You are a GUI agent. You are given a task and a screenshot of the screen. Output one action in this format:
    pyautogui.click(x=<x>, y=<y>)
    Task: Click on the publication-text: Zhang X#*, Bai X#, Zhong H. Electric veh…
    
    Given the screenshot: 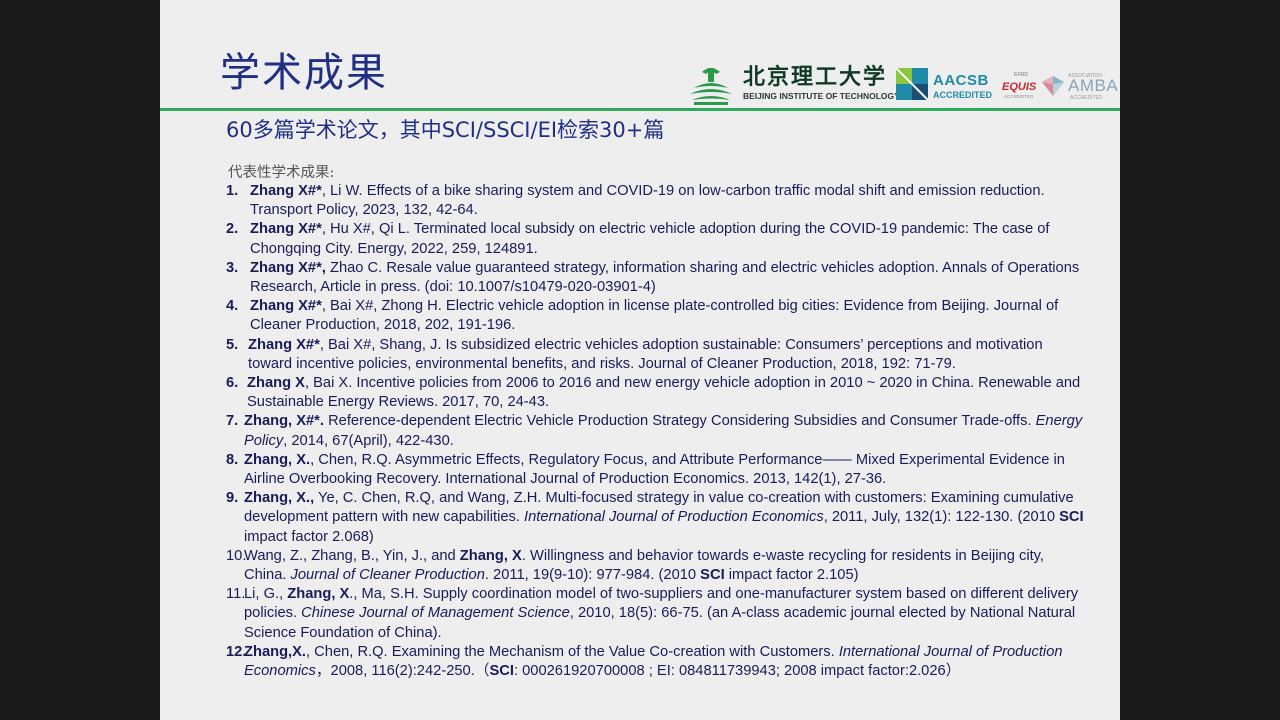 What is the action you would take?
    pyautogui.click(x=669, y=316)
    